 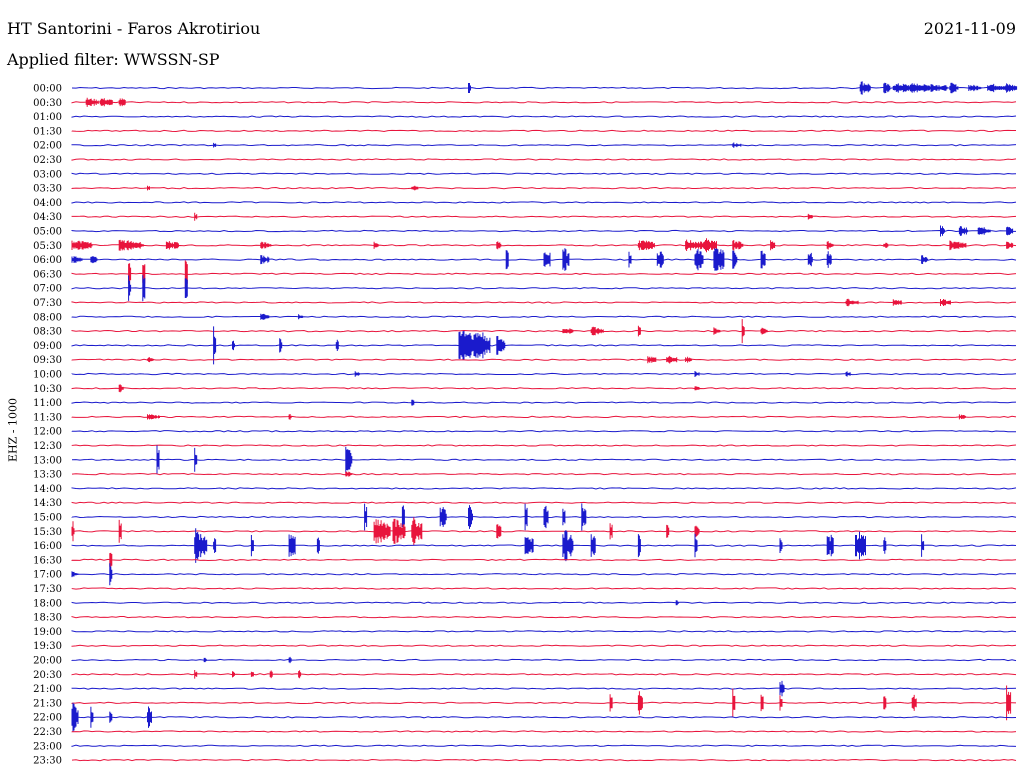 I want to click on trace-row: 17:00, so click(x=524, y=574).